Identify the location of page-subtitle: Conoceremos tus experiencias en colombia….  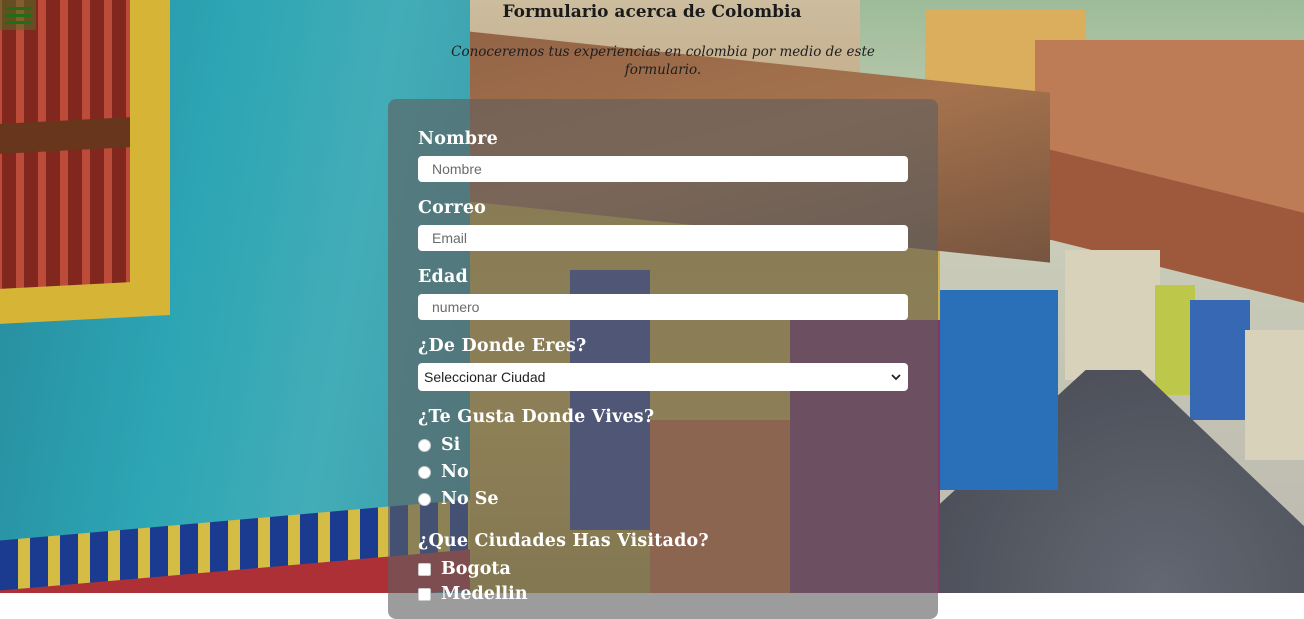
(663, 61).